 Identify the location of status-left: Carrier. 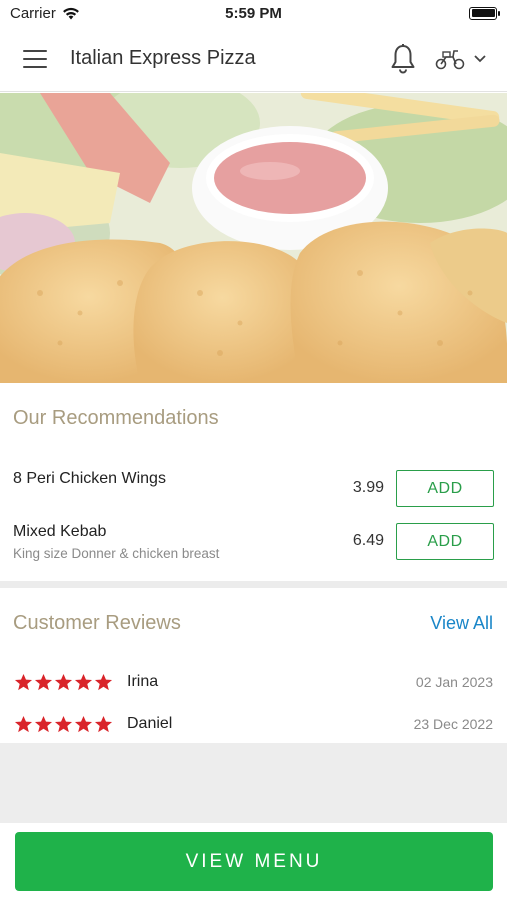
(45, 13).